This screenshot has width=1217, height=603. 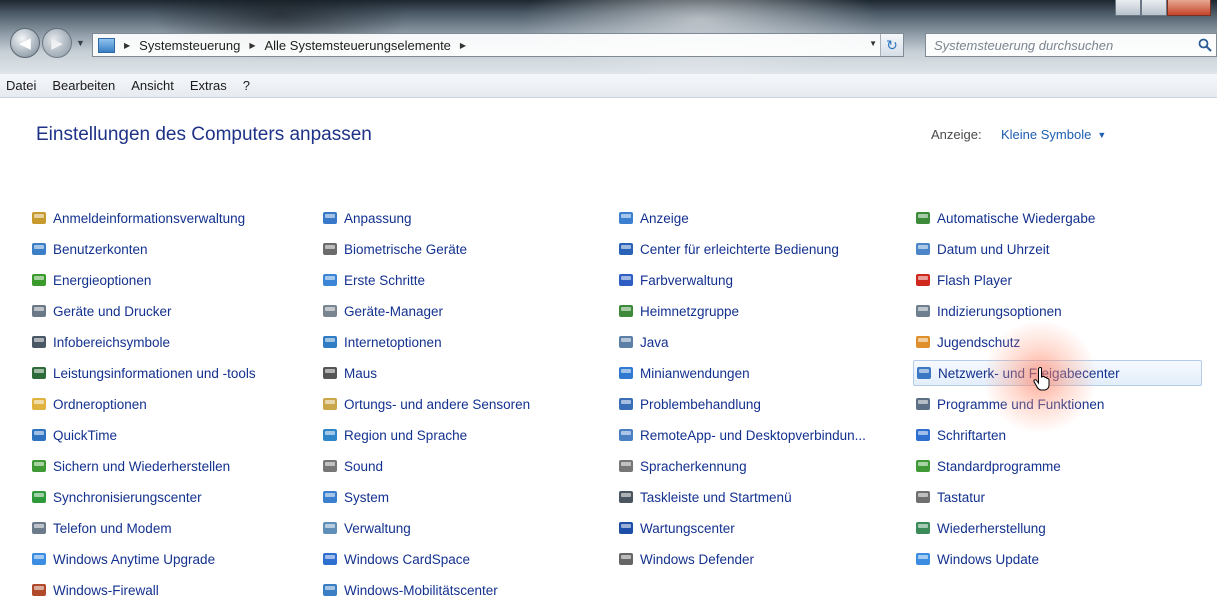 I want to click on close-button, so click(x=1189, y=8).